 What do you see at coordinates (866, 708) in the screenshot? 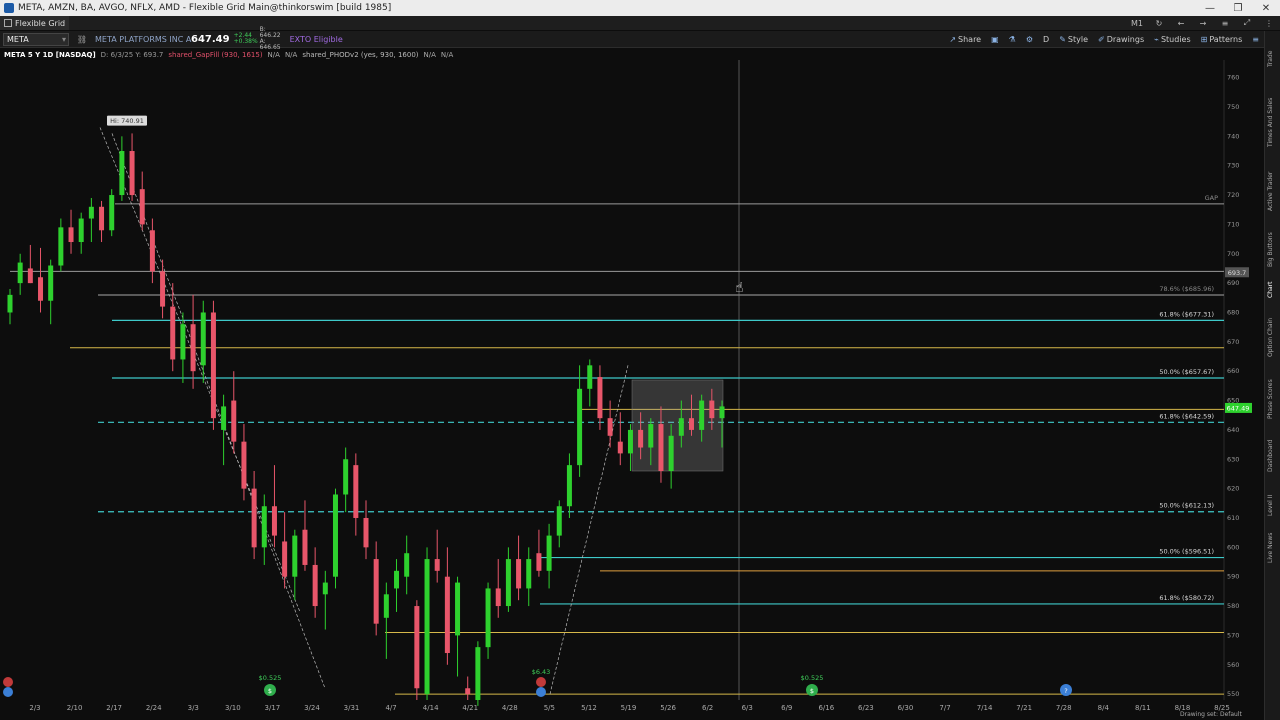
I see `date-tick-label: 6/23` at bounding box center [866, 708].